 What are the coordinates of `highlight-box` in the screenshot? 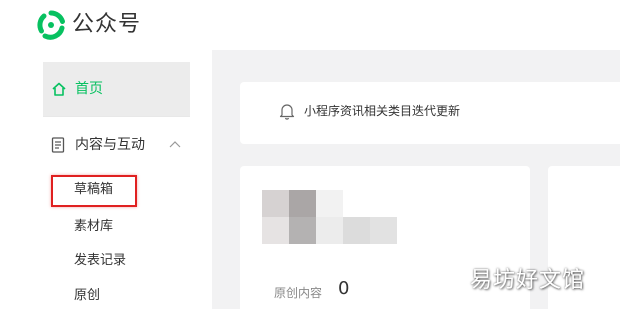 It's located at (94, 191).